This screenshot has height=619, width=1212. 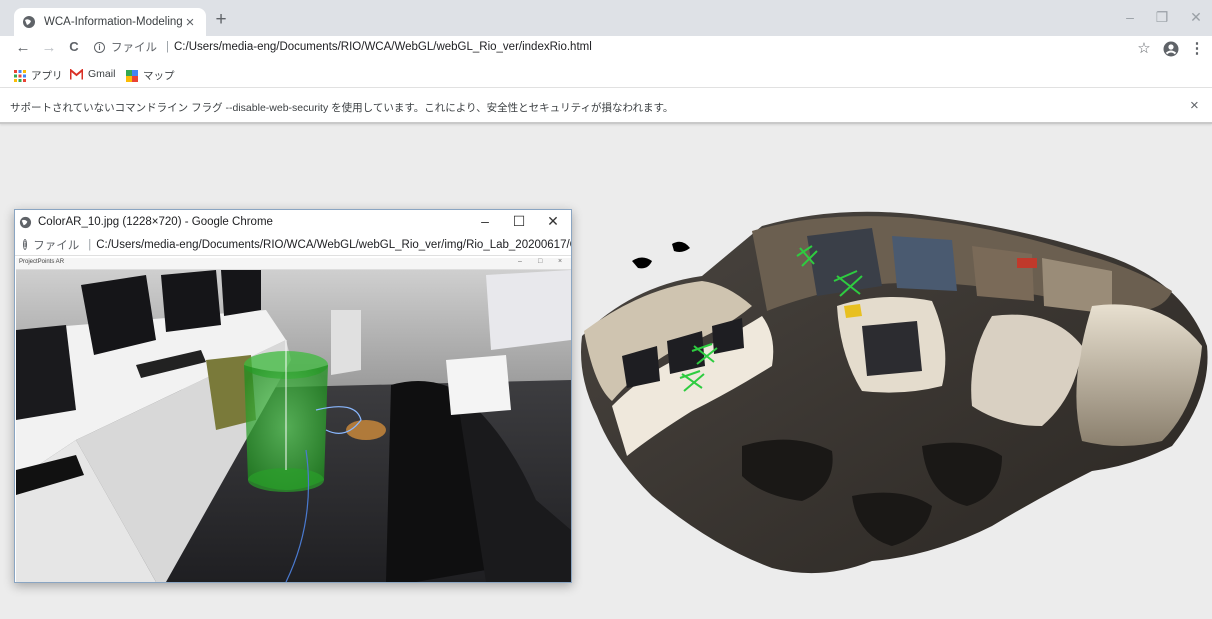 I want to click on browser-tab: WCA-Information-Modeling ×, so click(x=110, y=22).